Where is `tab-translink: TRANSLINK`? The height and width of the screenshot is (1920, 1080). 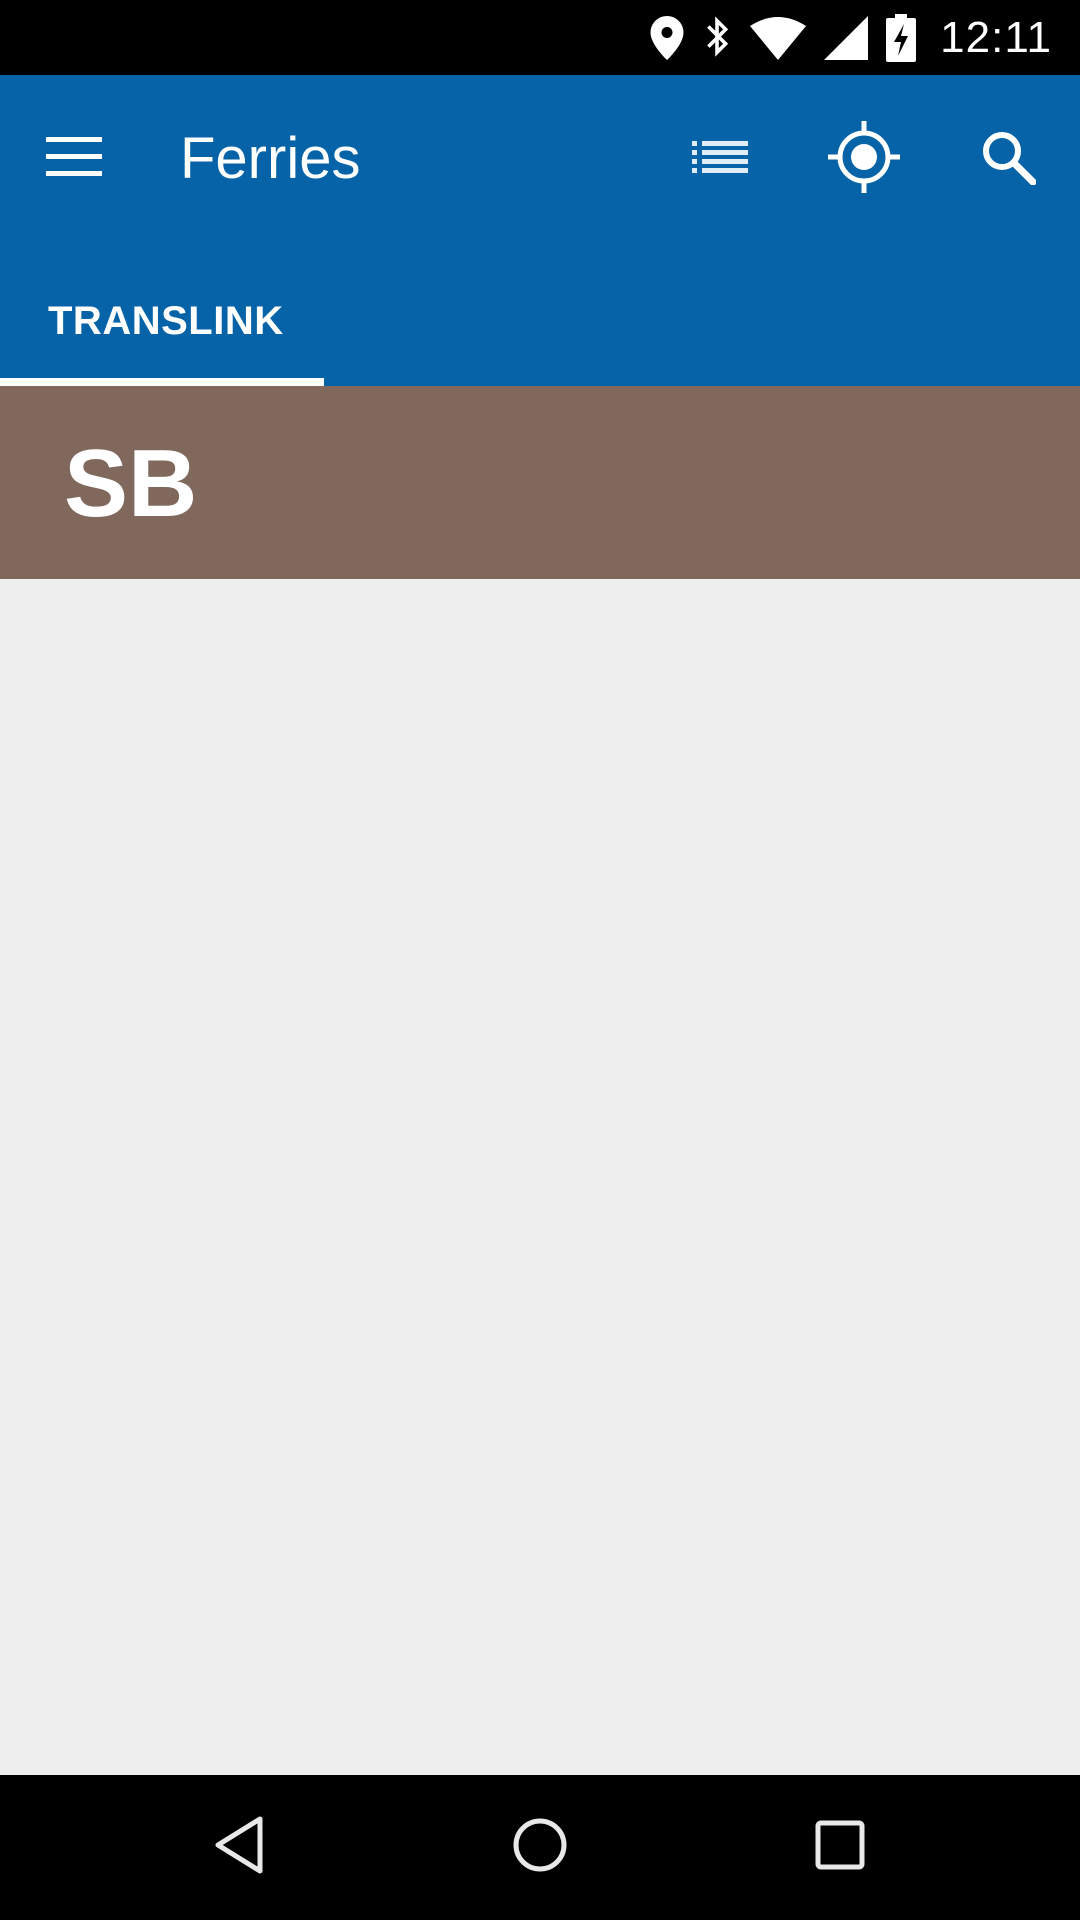
tab-translink: TRANSLINK is located at coordinates (162, 314).